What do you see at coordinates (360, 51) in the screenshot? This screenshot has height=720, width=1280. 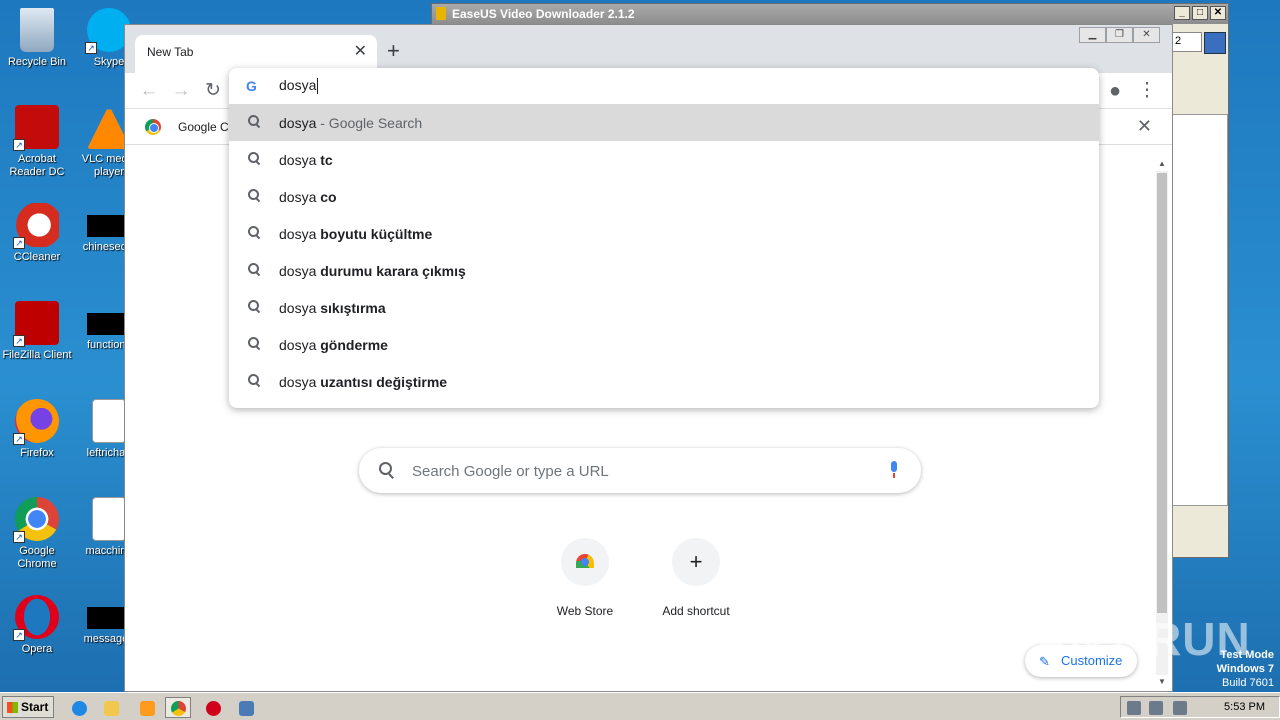 I see `tab-close-icon: ✕` at bounding box center [360, 51].